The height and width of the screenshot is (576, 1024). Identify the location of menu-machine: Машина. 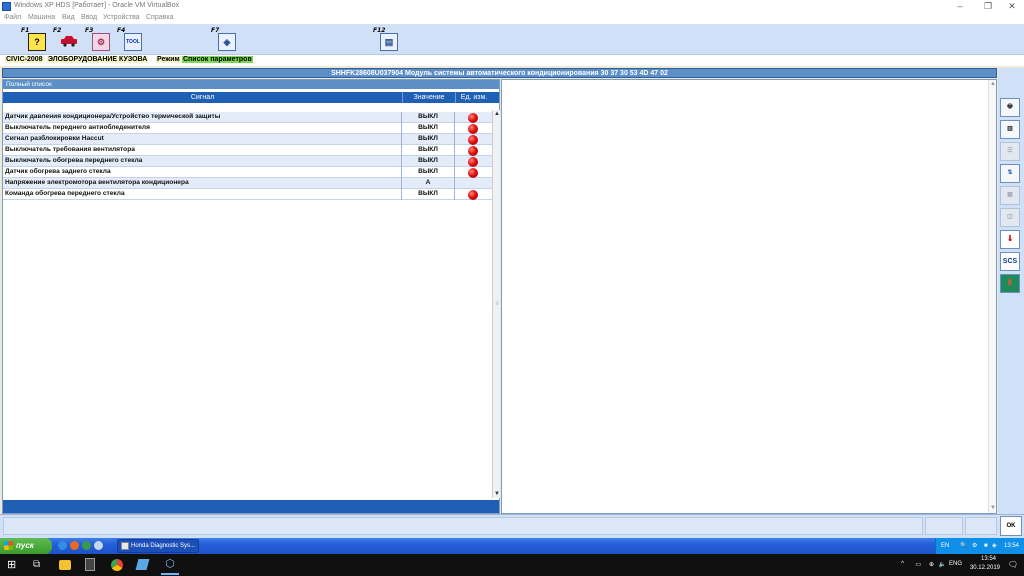
(41, 17).